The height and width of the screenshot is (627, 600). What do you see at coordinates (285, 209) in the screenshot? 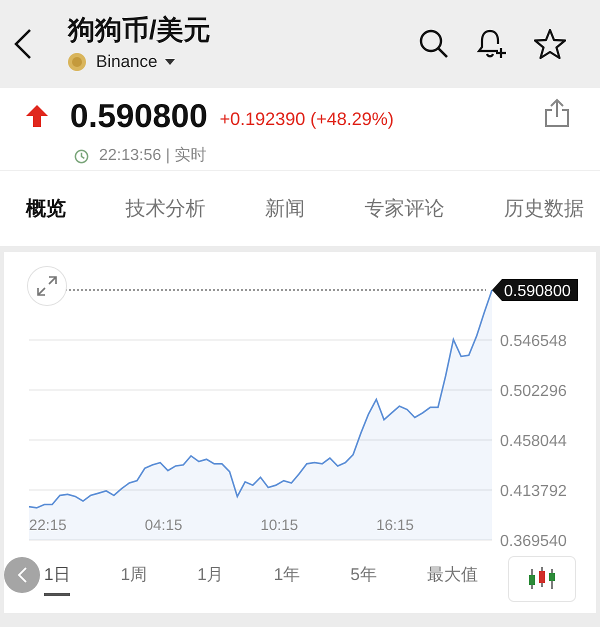
I see `tab: 新闻` at bounding box center [285, 209].